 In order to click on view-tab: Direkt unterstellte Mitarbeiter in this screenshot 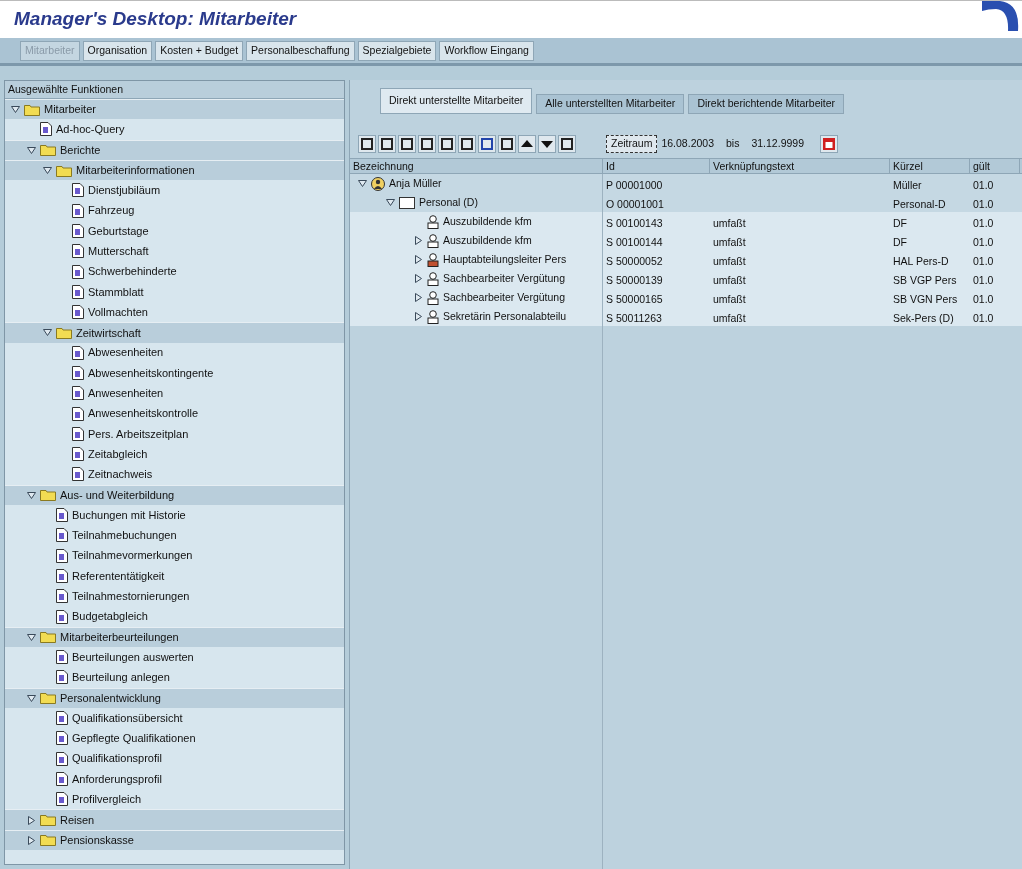, I will do `click(456, 101)`.